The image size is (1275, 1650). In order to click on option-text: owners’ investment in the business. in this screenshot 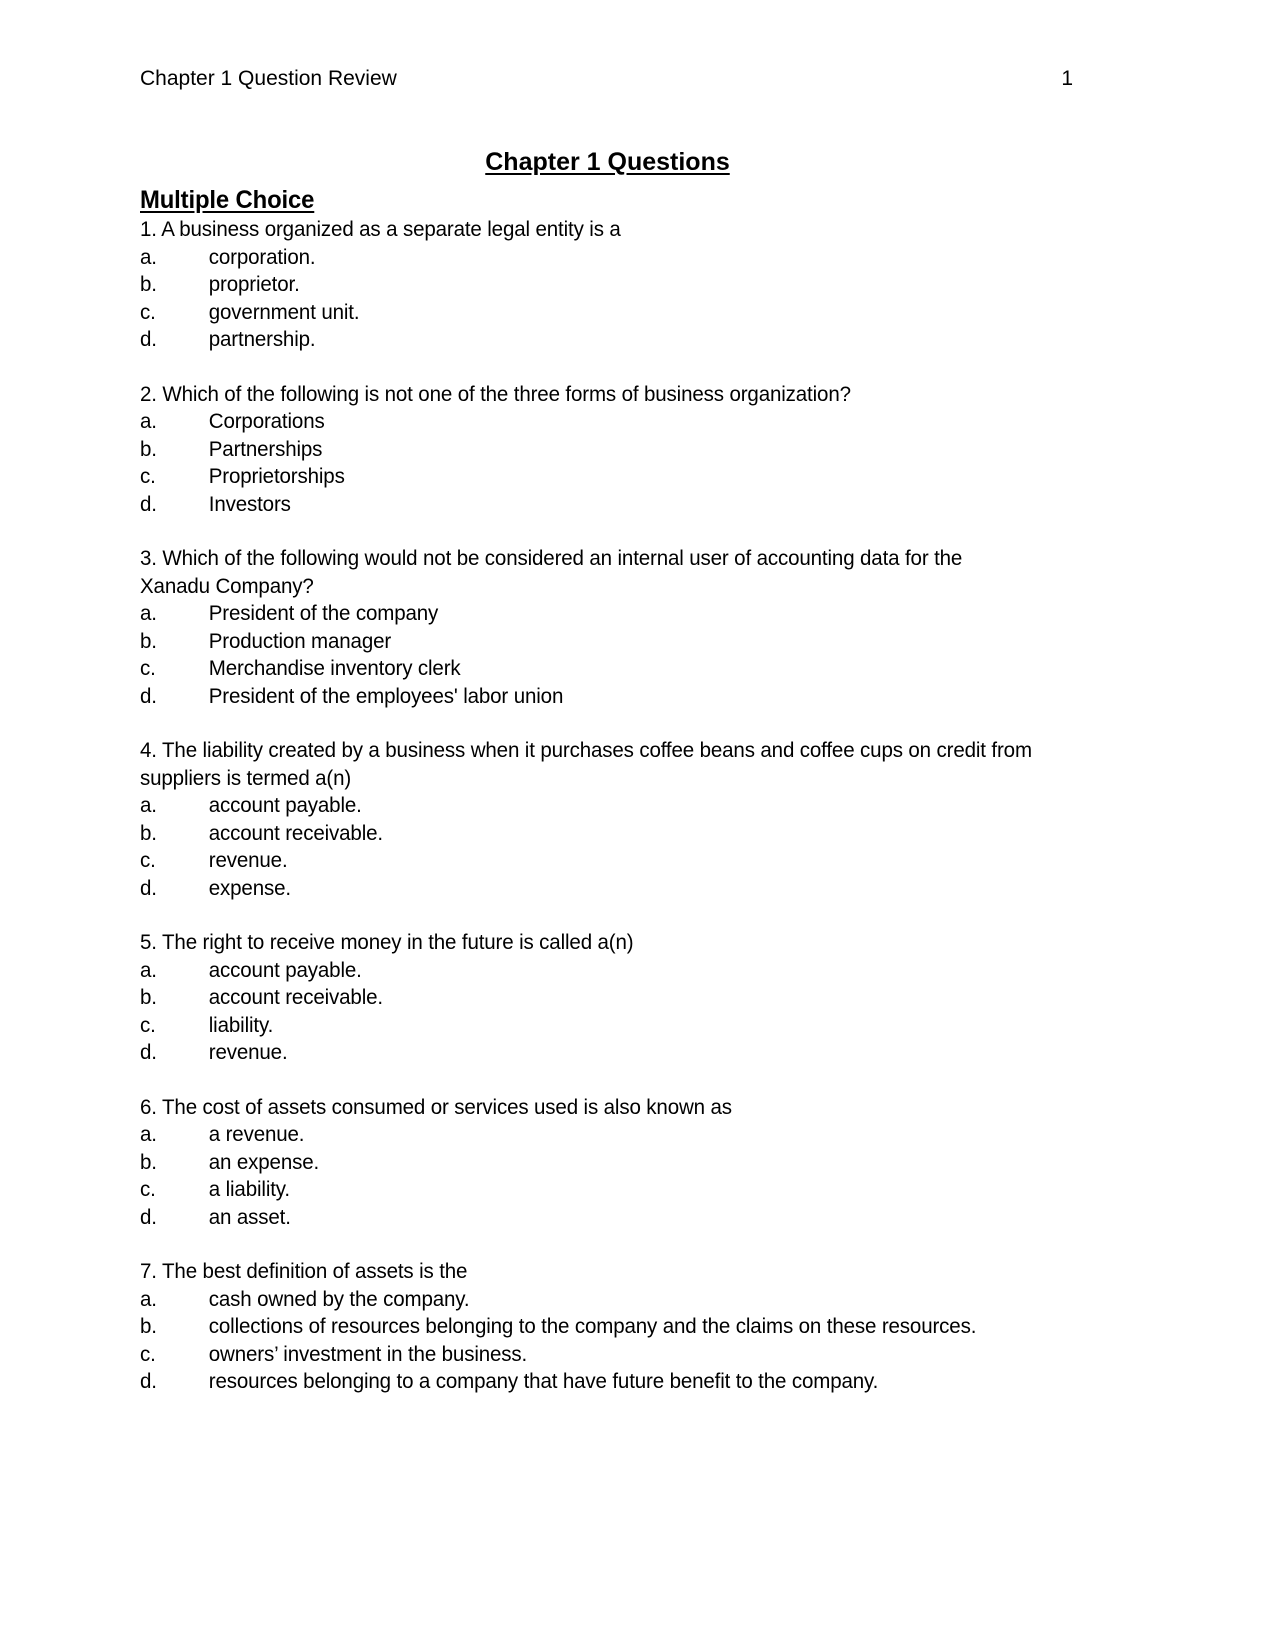, I will do `click(368, 1353)`.